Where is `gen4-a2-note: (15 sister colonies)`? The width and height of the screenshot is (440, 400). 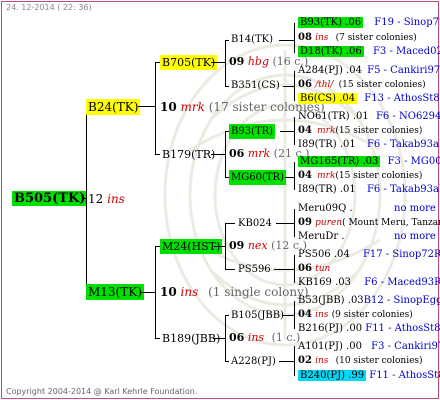 gen4-a2-note: (15 sister colonies) is located at coordinates (382, 85).